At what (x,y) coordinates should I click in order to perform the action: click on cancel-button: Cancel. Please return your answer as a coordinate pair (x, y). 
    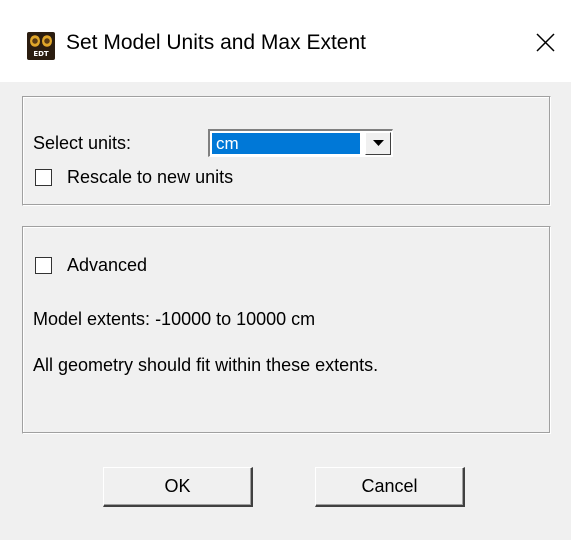
    Looking at the image, I should click on (390, 487).